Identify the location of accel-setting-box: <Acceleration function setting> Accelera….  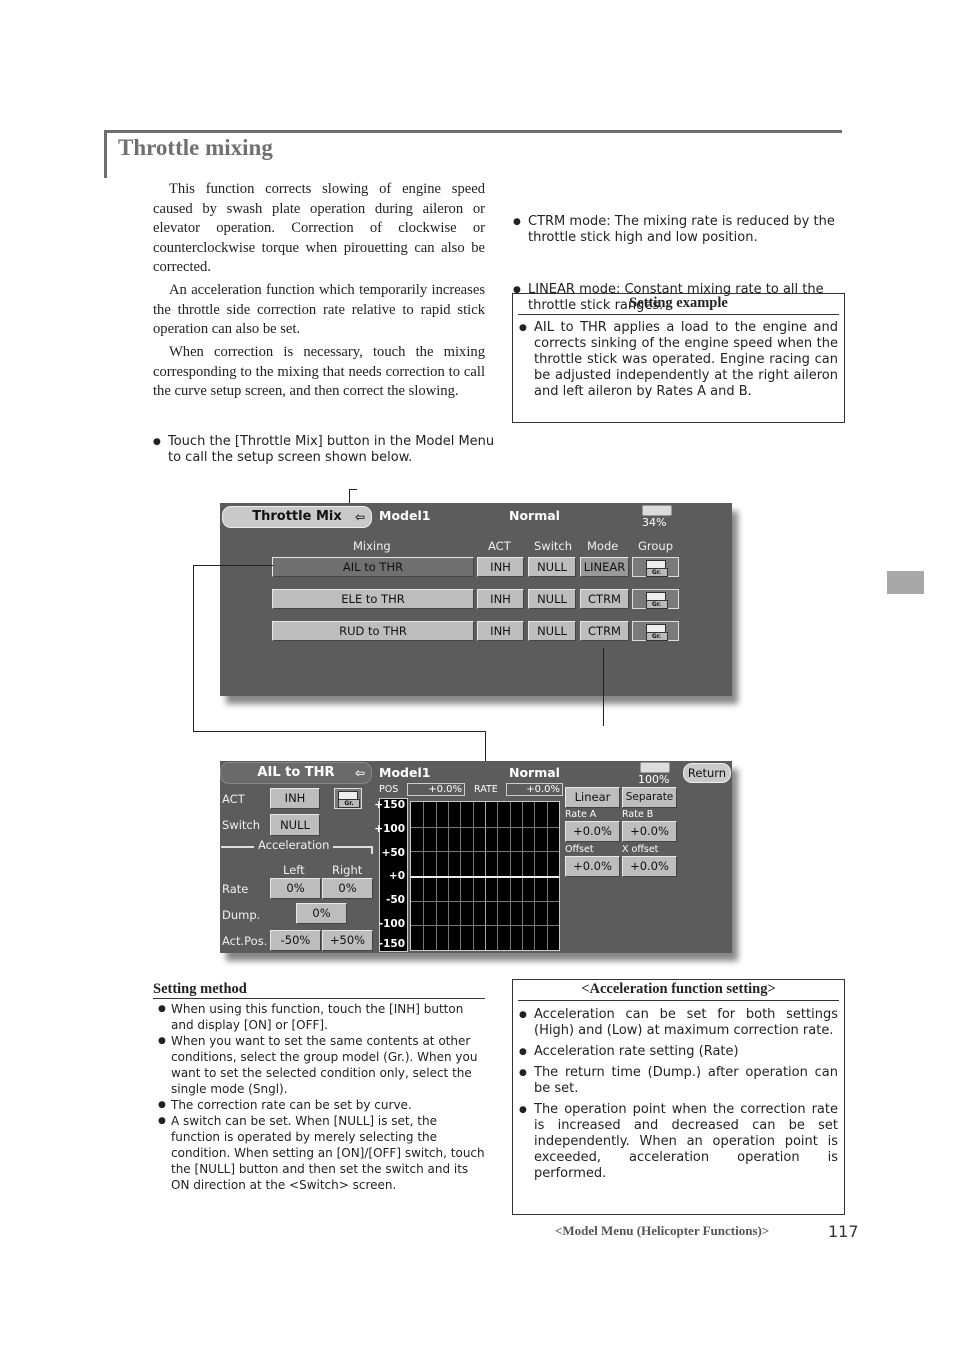
(678, 1097).